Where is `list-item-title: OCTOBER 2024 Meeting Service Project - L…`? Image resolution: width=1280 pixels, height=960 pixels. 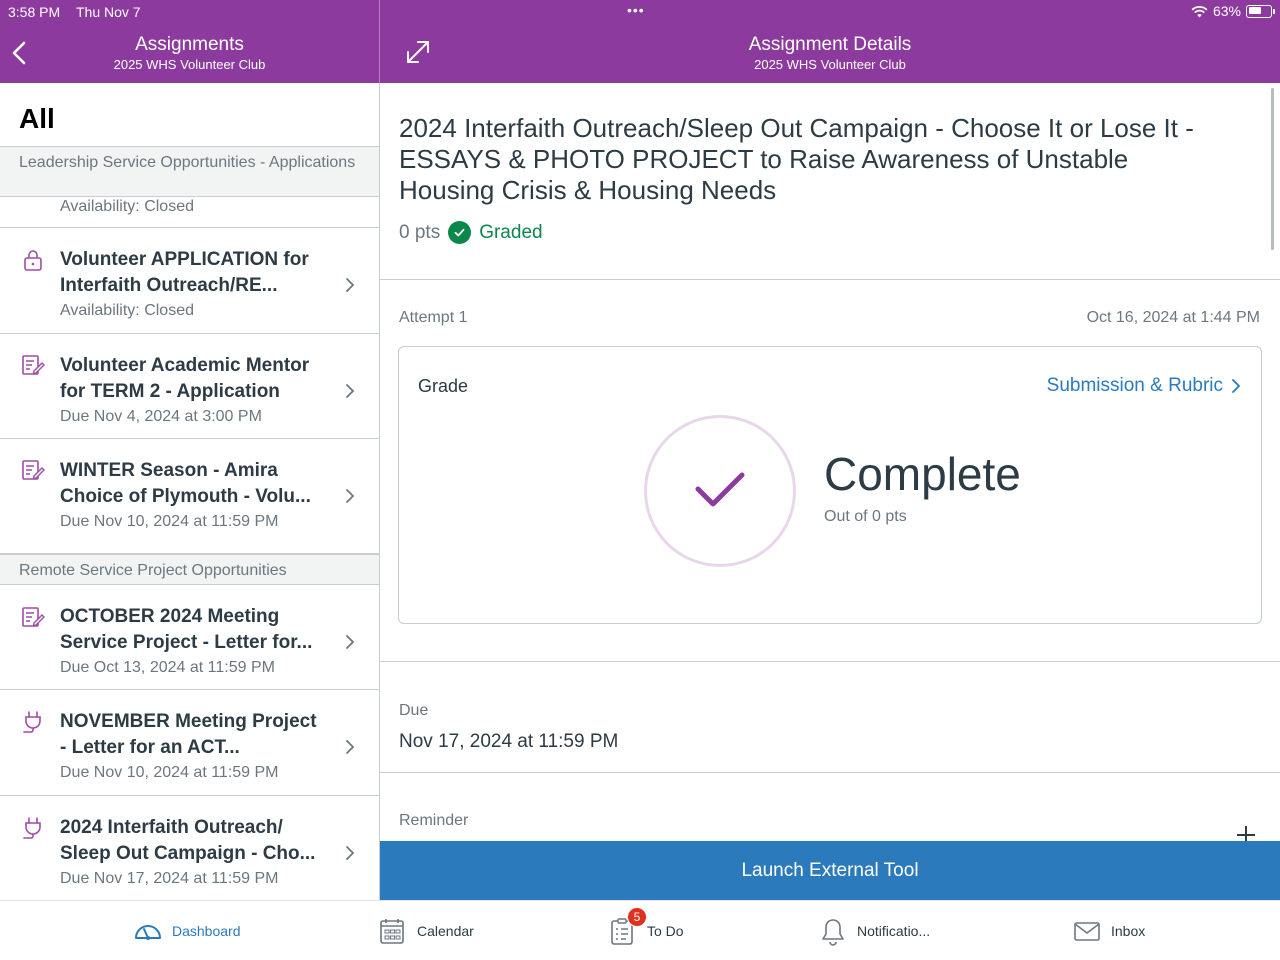 list-item-title: OCTOBER 2024 Meeting Service Project - L… is located at coordinates (186, 629).